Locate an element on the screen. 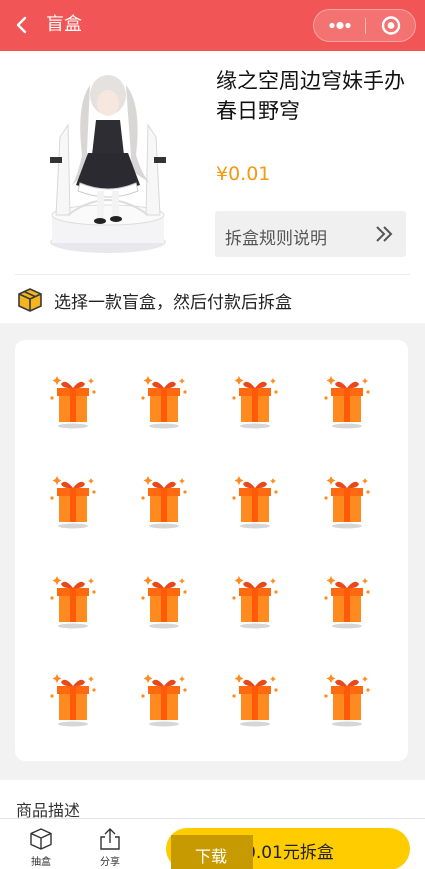 Image resolution: width=425 pixels, height=869 pixels. rules-button: 拆盒规则说明 is located at coordinates (310, 234).